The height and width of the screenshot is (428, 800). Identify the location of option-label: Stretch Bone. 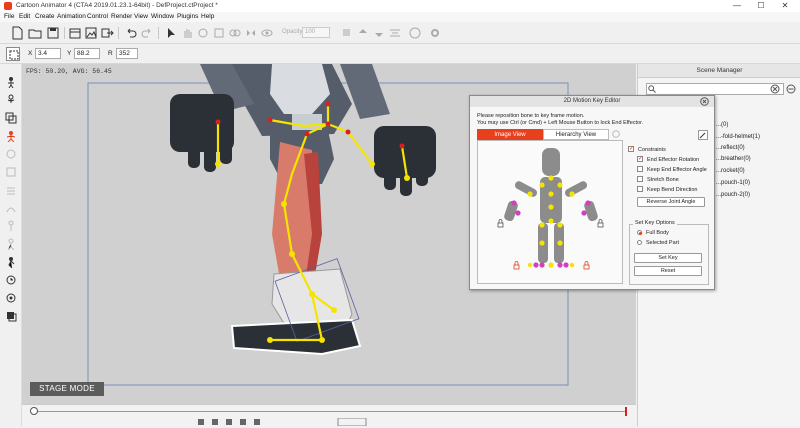
(663, 180).